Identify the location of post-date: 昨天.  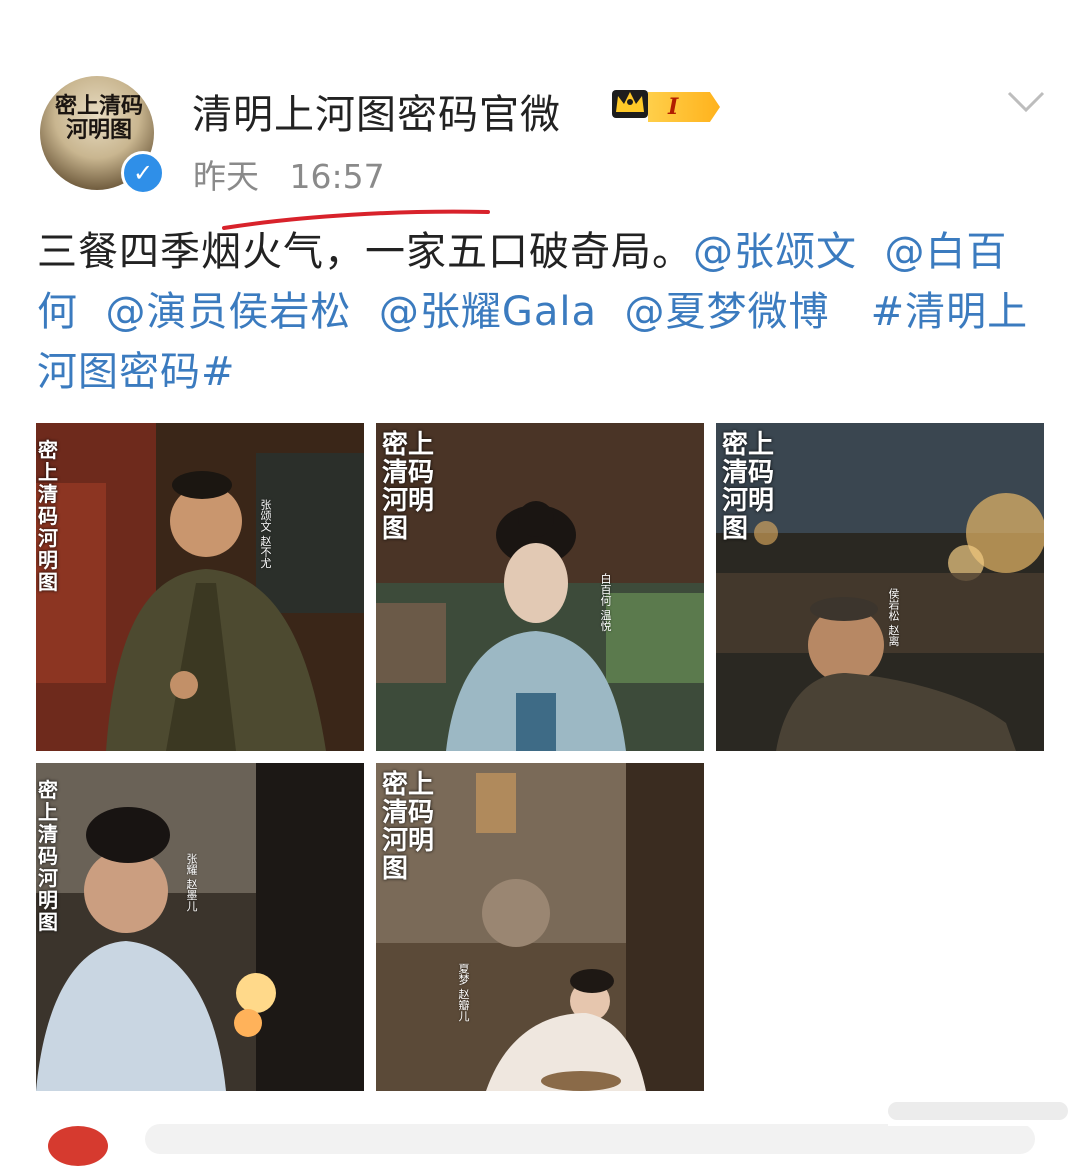
(226, 176).